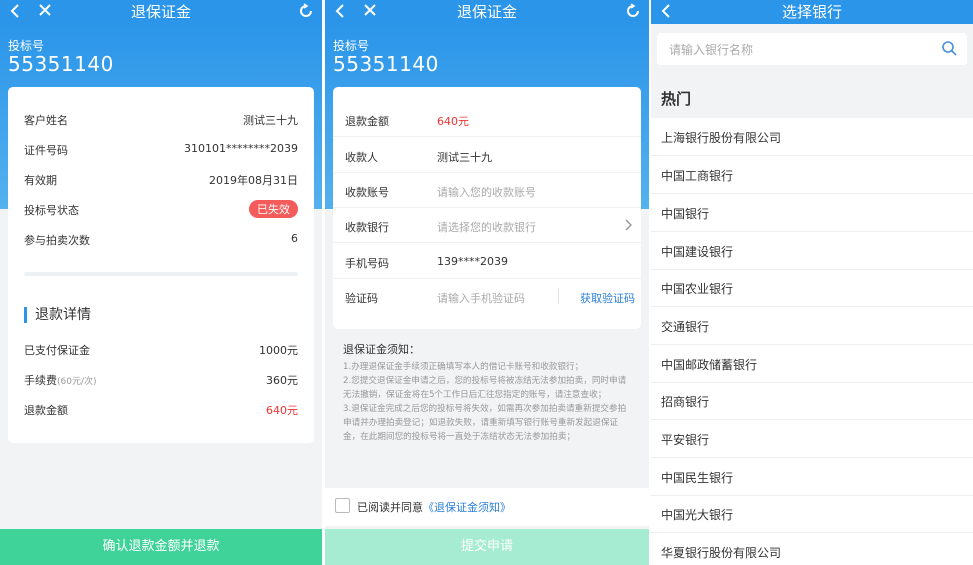 Image resolution: width=973 pixels, height=565 pixels. I want to click on notice-link: 《退保证金须知》, so click(467, 507).